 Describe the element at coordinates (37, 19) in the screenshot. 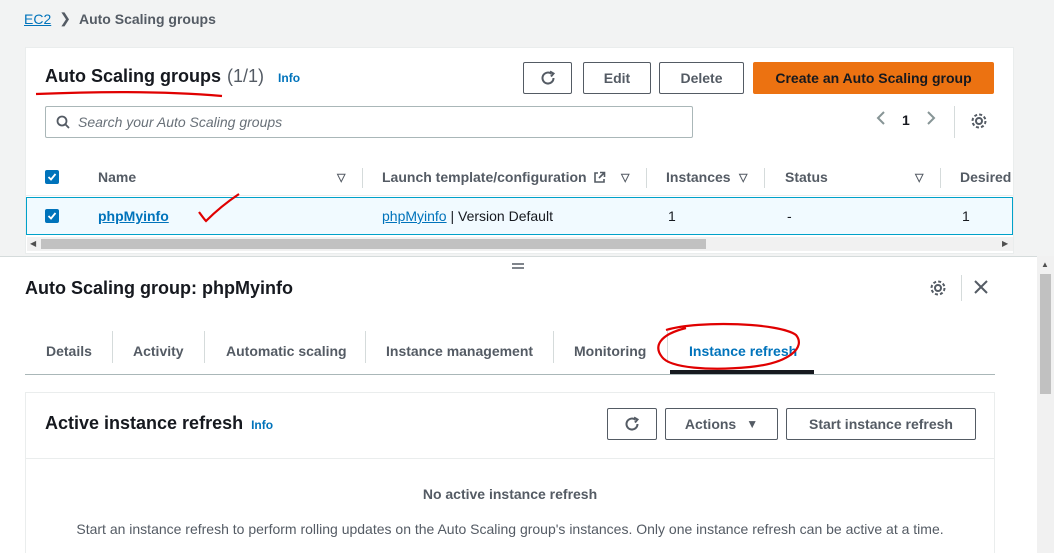

I see `breadcrumb-ec2-link: EC2` at that location.